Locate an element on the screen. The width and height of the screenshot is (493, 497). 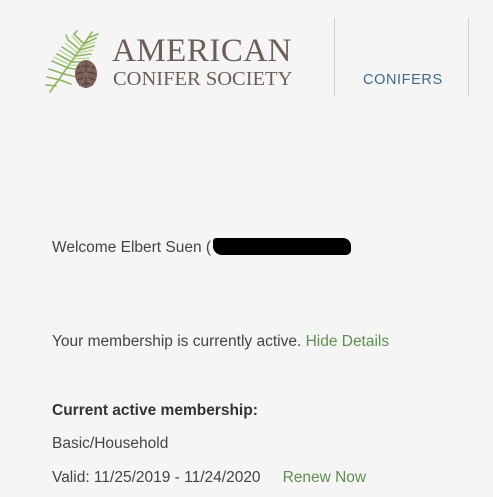
hide-details-link: Hide Details is located at coordinates (348, 341).